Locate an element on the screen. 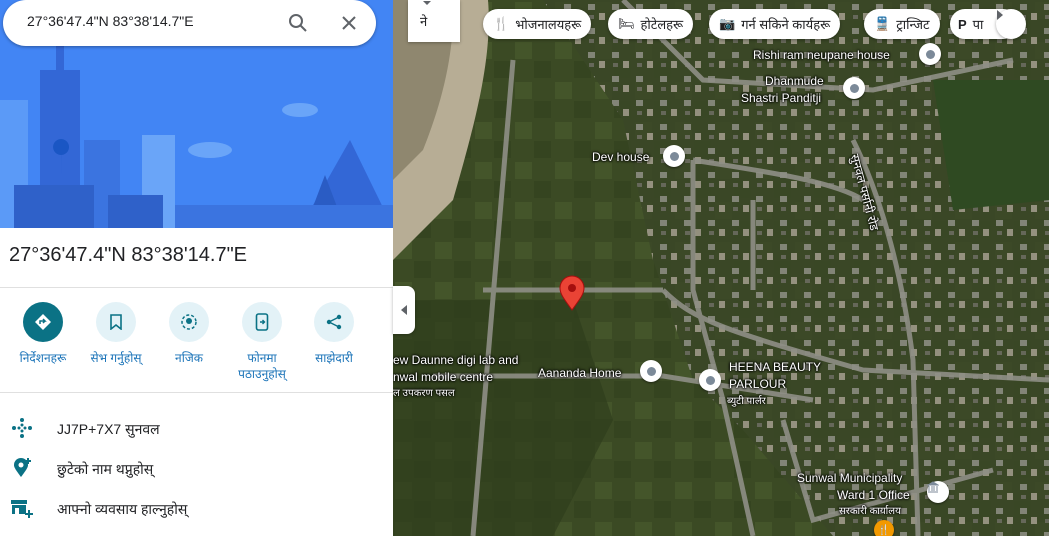 The image size is (1049, 536). plus-code-row: JJ7P+7X7 सुनवल is located at coordinates (196, 428).